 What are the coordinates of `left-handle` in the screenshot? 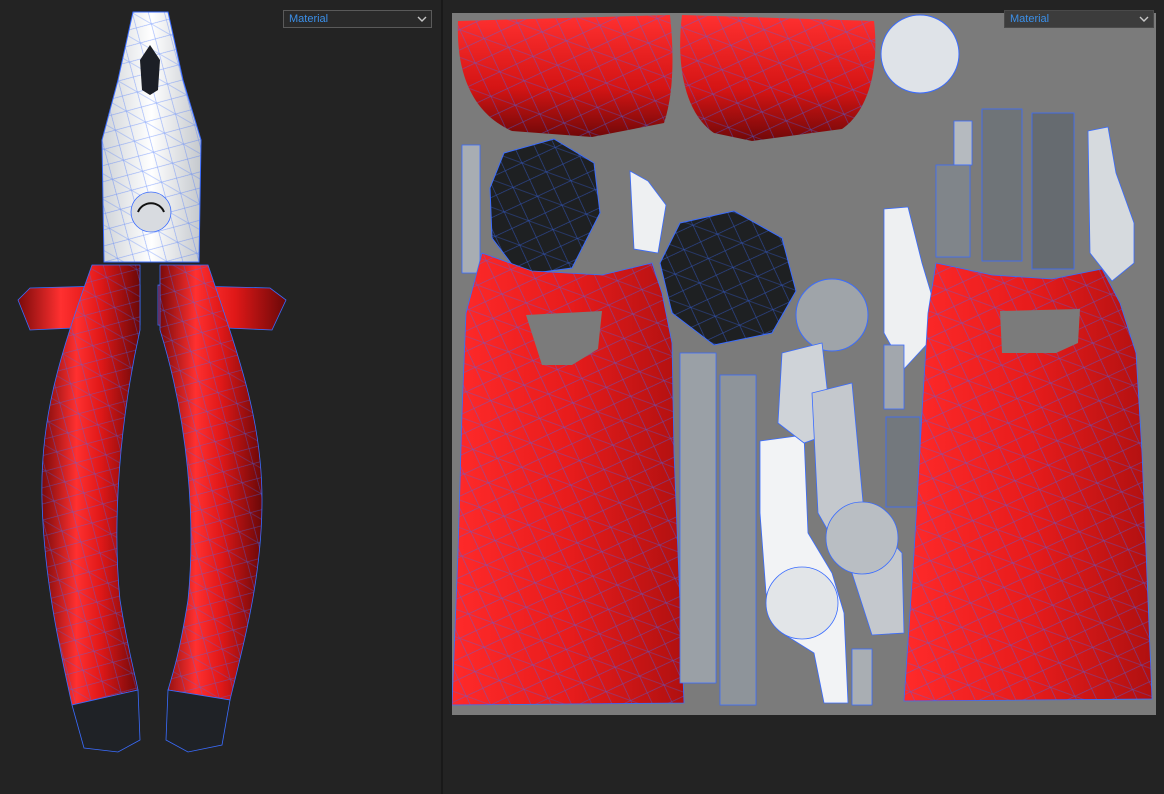 It's located at (79, 508).